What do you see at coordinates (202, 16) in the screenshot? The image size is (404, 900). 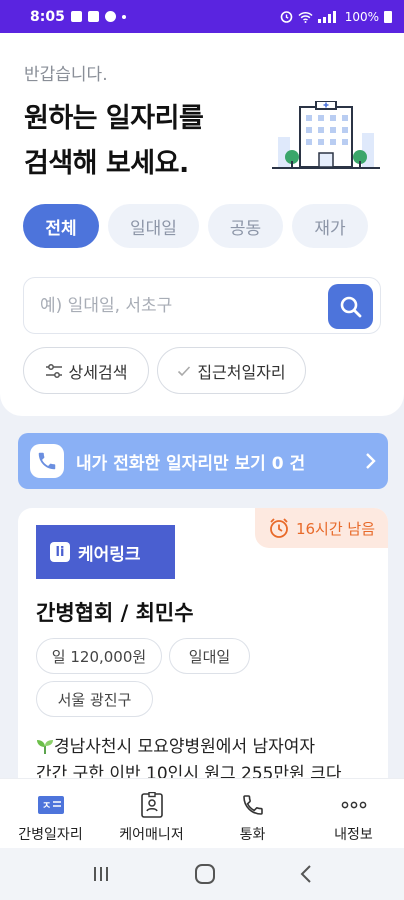 I see `status-bar: 8:05 100%` at bounding box center [202, 16].